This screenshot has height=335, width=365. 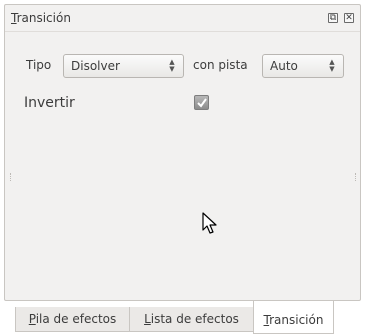 I want to click on invert-label: Invertir, so click(x=49, y=103).